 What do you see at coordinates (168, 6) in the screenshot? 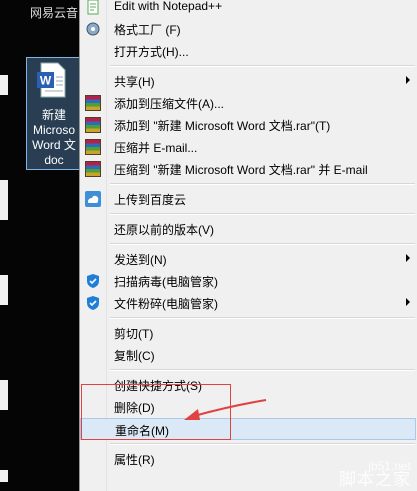
I see `menu-item-label: Edit with Notepad++` at bounding box center [168, 6].